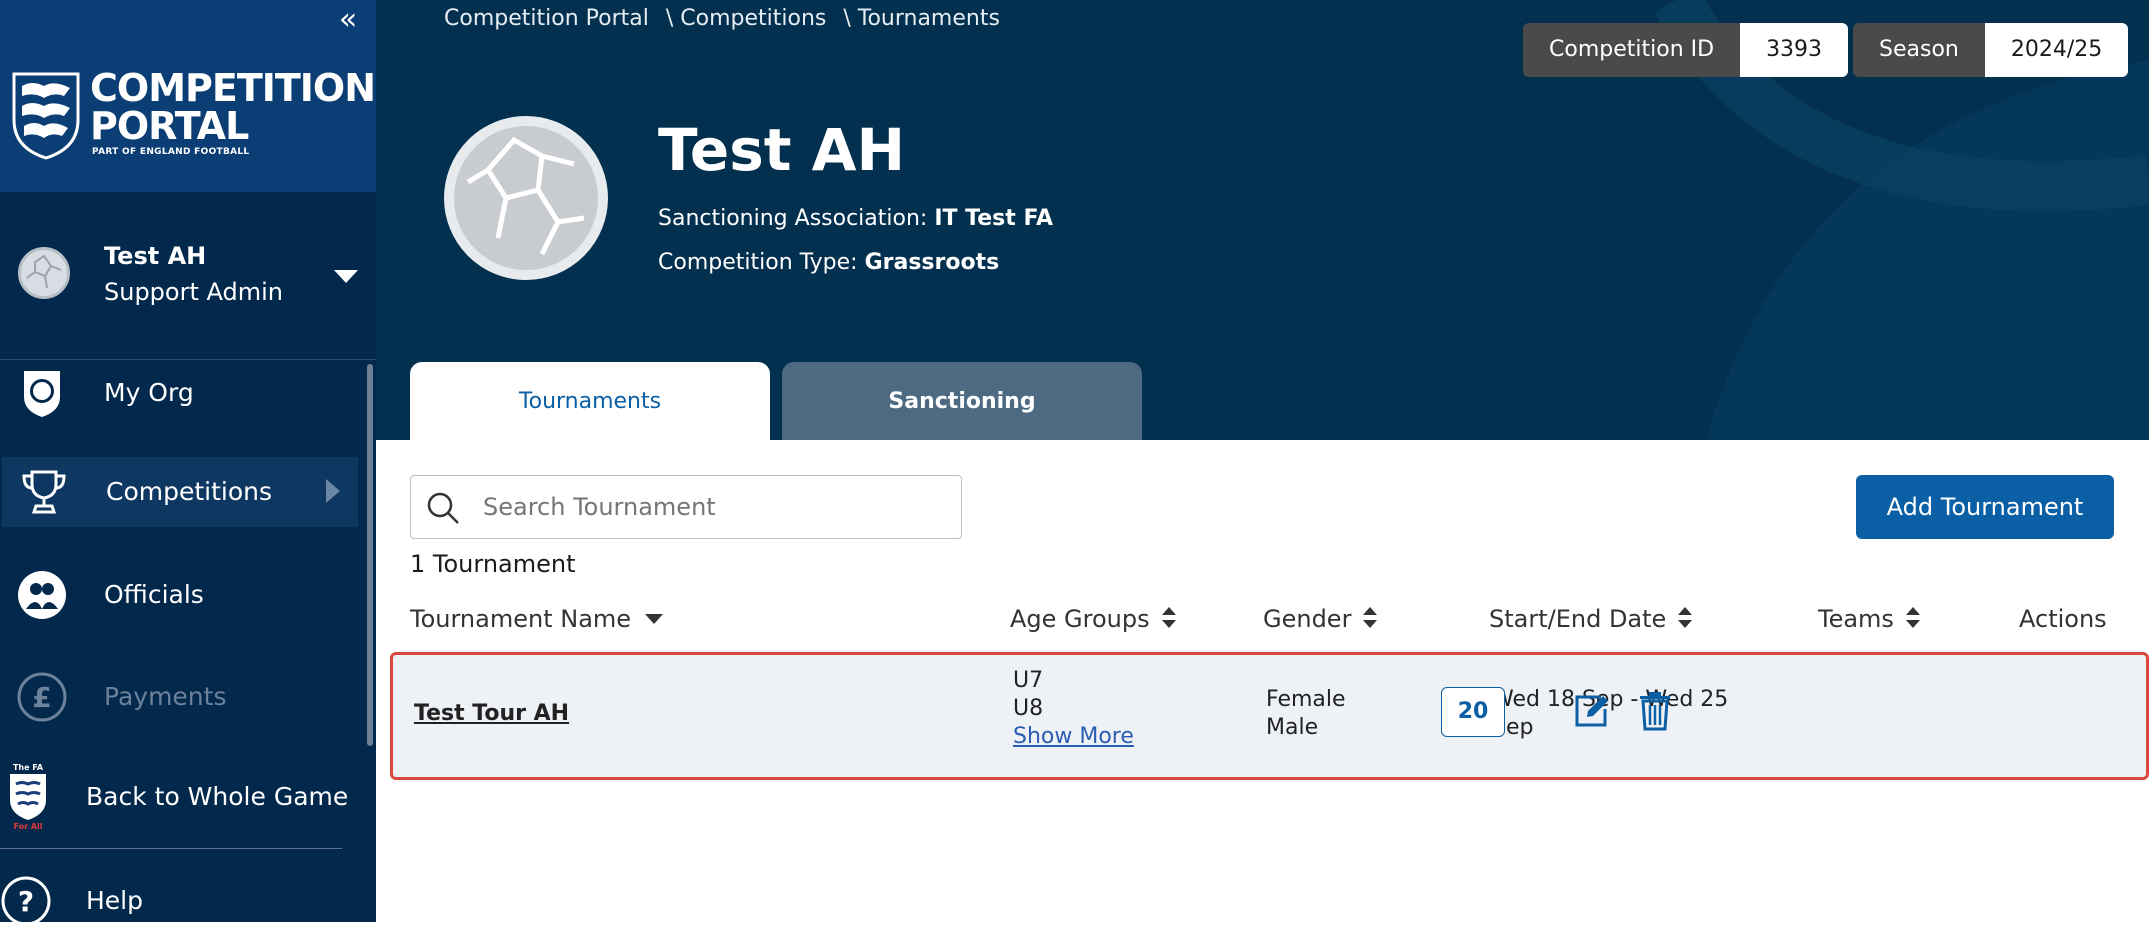 The width and height of the screenshot is (2149, 936). What do you see at coordinates (155, 256) in the screenshot?
I see `user-name: Test AH` at bounding box center [155, 256].